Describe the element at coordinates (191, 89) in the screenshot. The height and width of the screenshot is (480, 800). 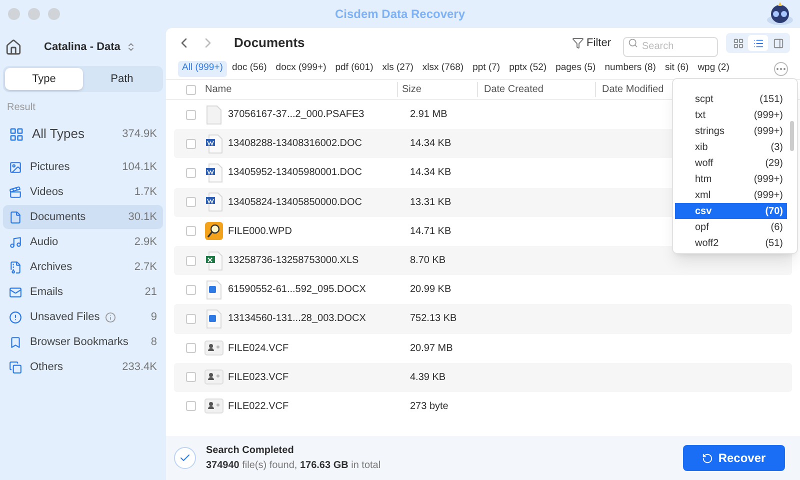
I see `select-all-checkbox` at that location.